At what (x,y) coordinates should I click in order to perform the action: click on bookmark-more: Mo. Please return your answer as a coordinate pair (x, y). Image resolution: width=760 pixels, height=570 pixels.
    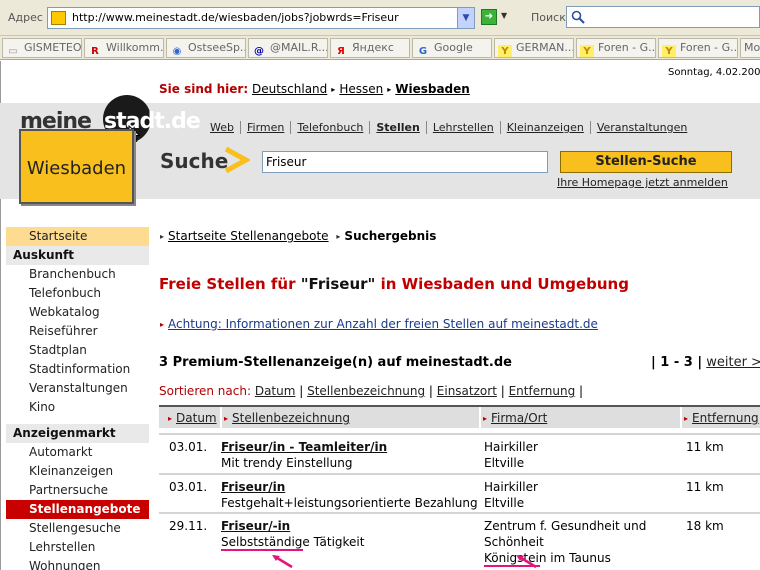
    Looking at the image, I should click on (750, 48).